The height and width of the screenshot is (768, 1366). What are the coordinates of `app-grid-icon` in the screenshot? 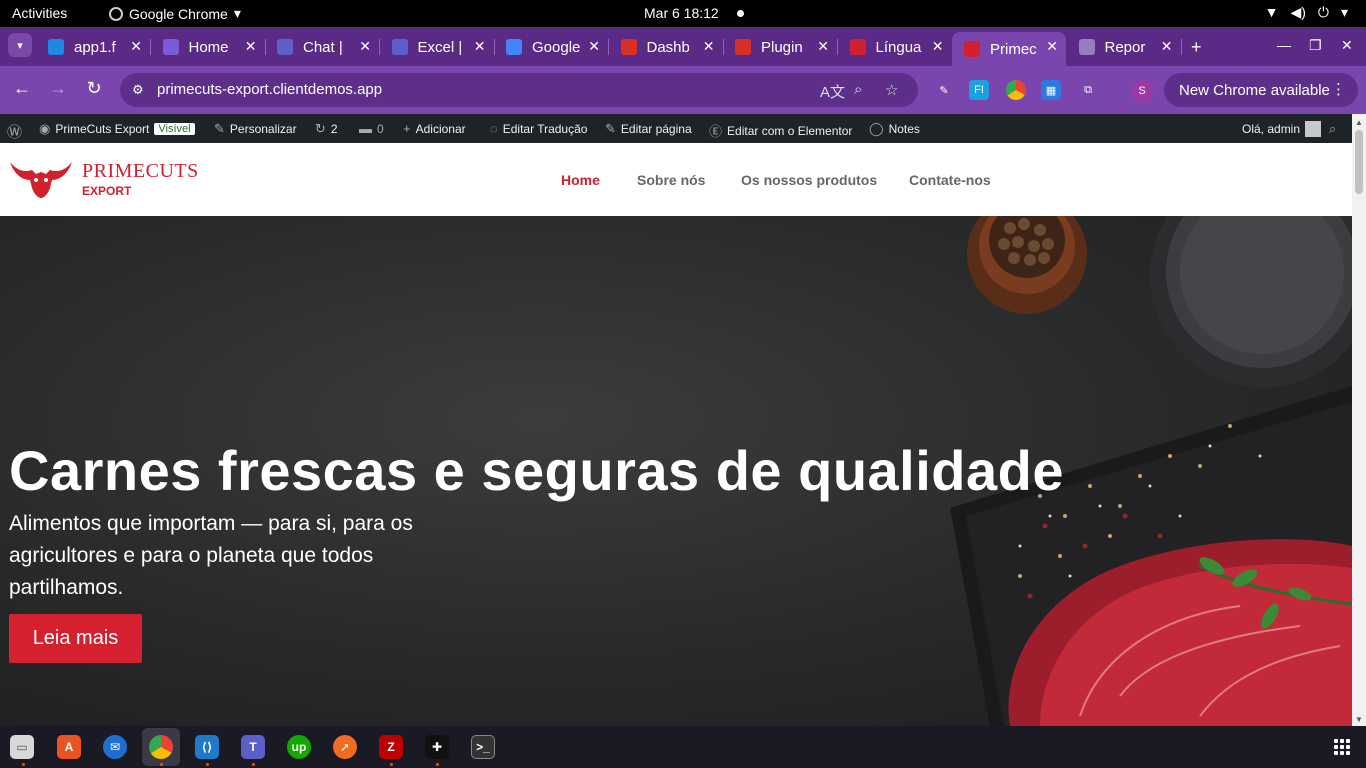 It's located at (1342, 747).